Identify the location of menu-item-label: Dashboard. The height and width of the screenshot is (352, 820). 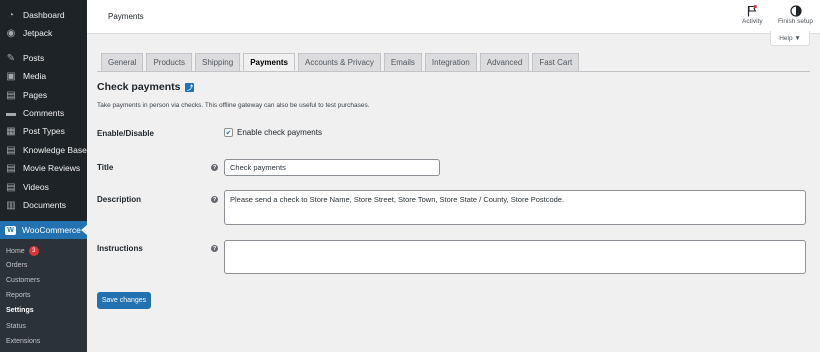
(44, 15).